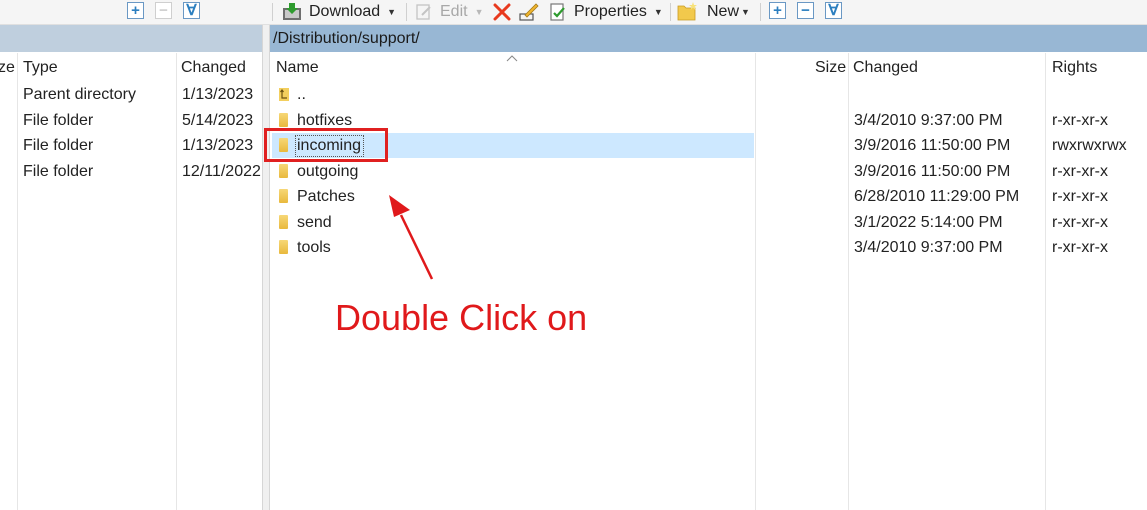 The width and height of the screenshot is (1147, 510). I want to click on column-changed: Changed, so click(885, 68).